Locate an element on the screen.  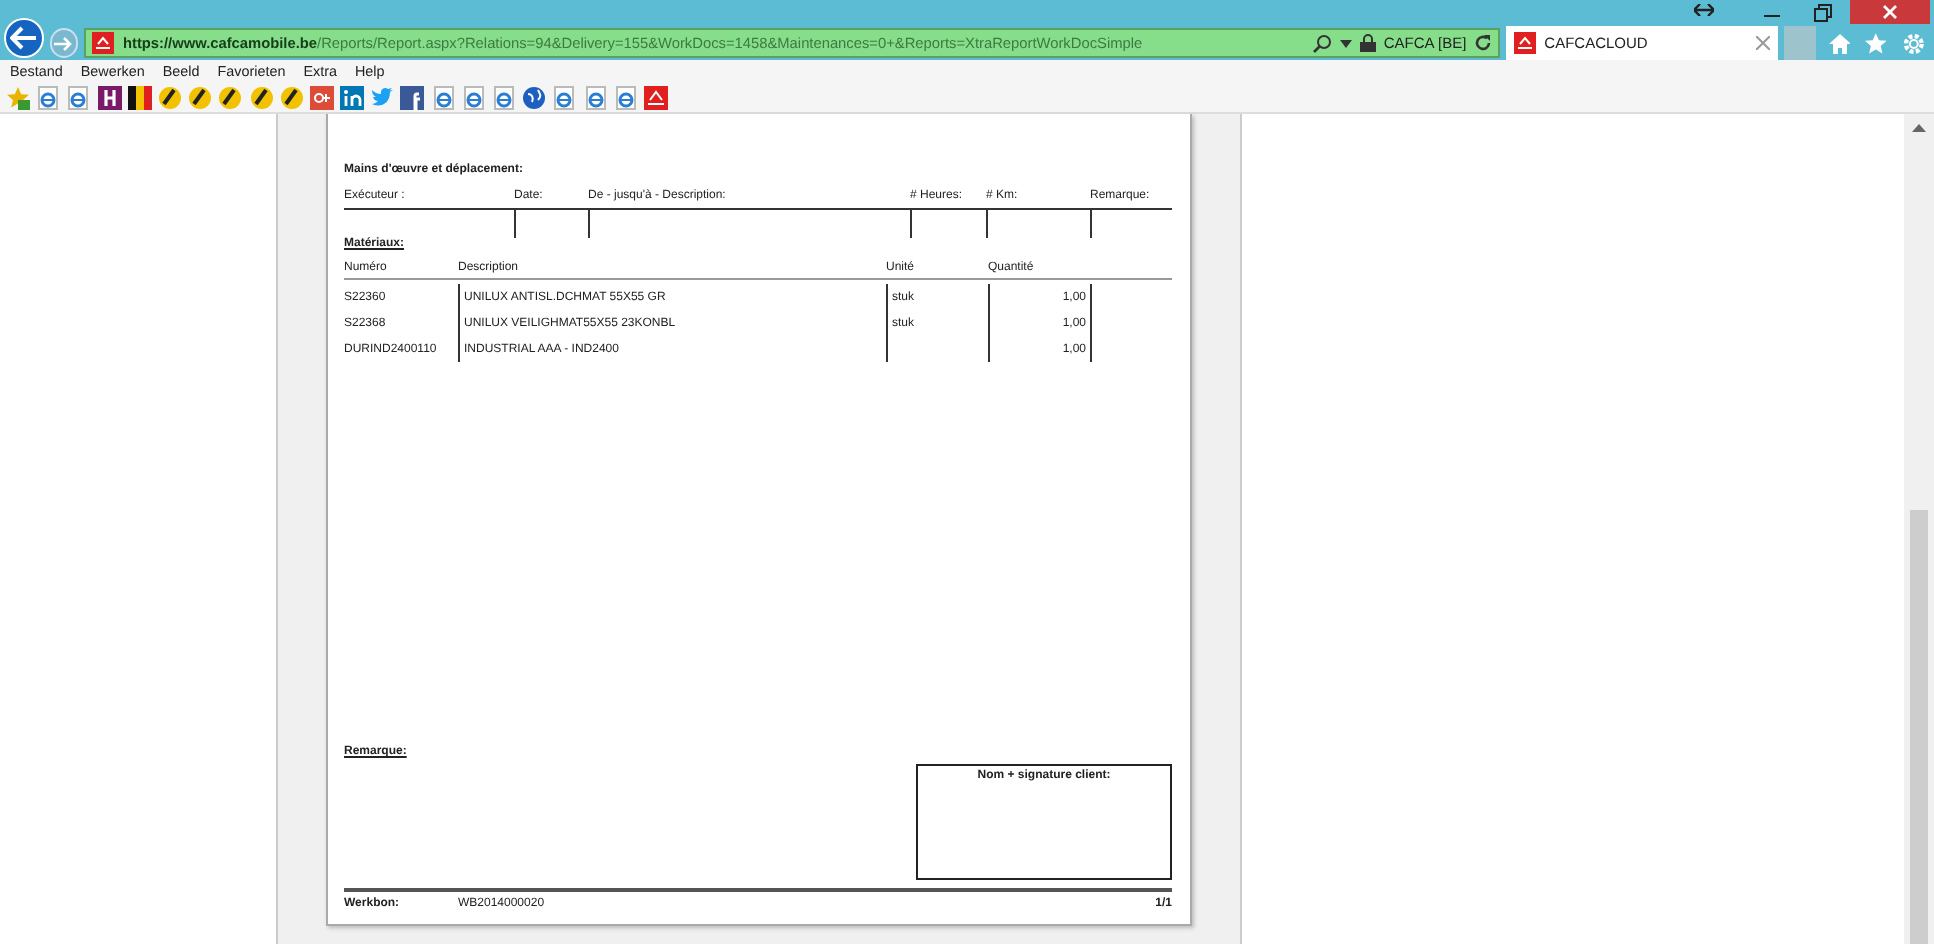
forward-arrow-icon is located at coordinates (64, 43).